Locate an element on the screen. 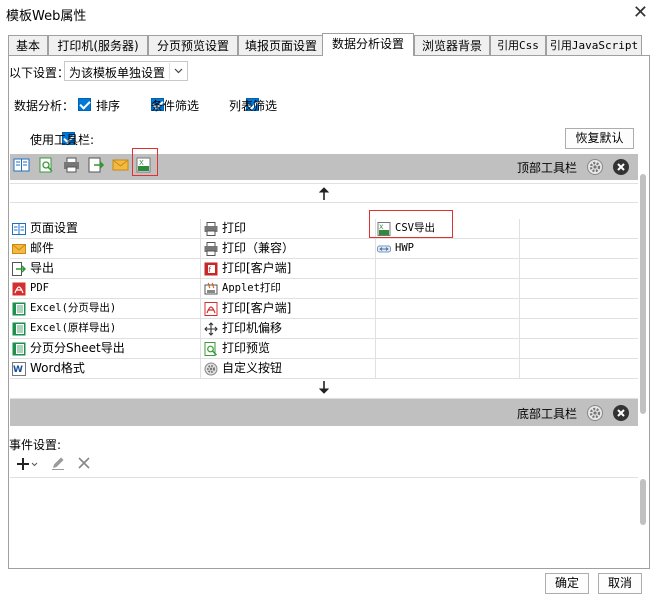  item-label: Excel(分页导出) is located at coordinates (73, 308).